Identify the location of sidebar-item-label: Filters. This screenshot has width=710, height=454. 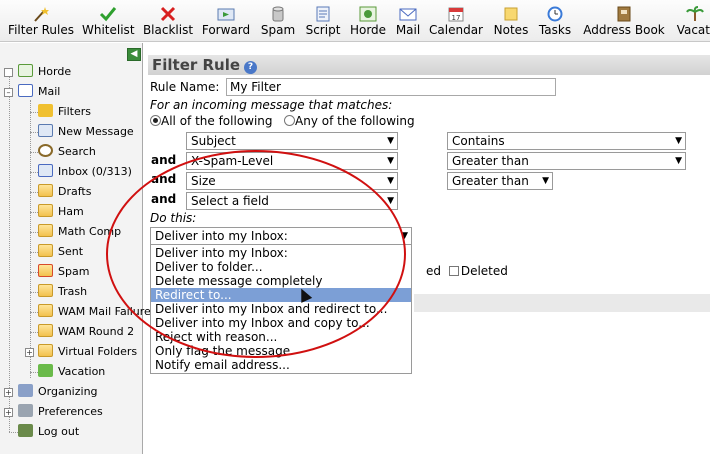
(74, 111).